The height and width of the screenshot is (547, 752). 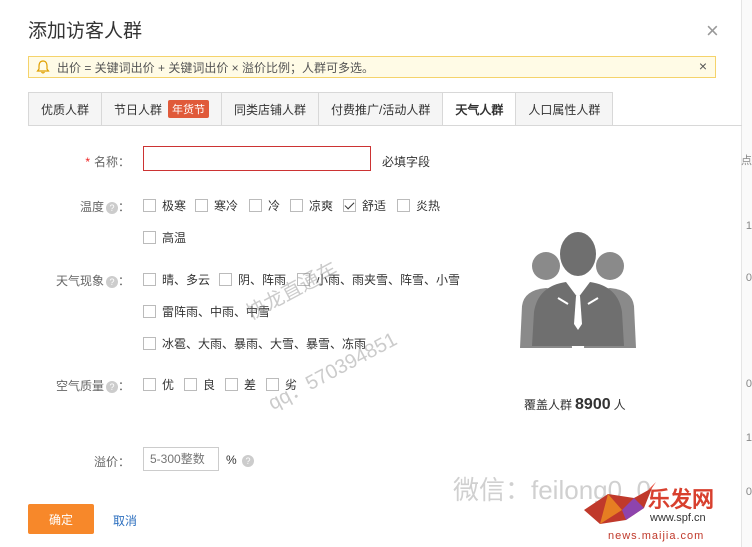 I want to click on notice-text: 出价 = 关键词出价 + 关键词出价 × 溢价比例；人群可多选。, so click(x=216, y=67).